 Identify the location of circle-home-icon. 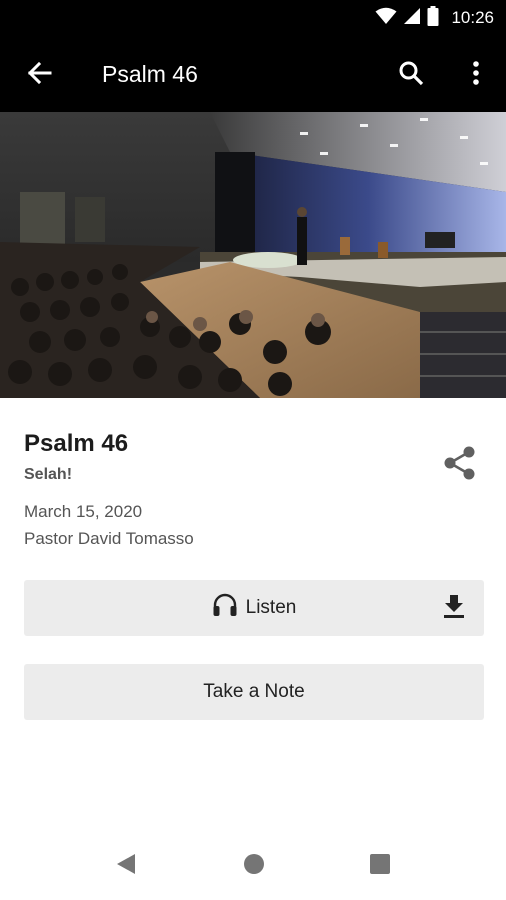
(254, 866).